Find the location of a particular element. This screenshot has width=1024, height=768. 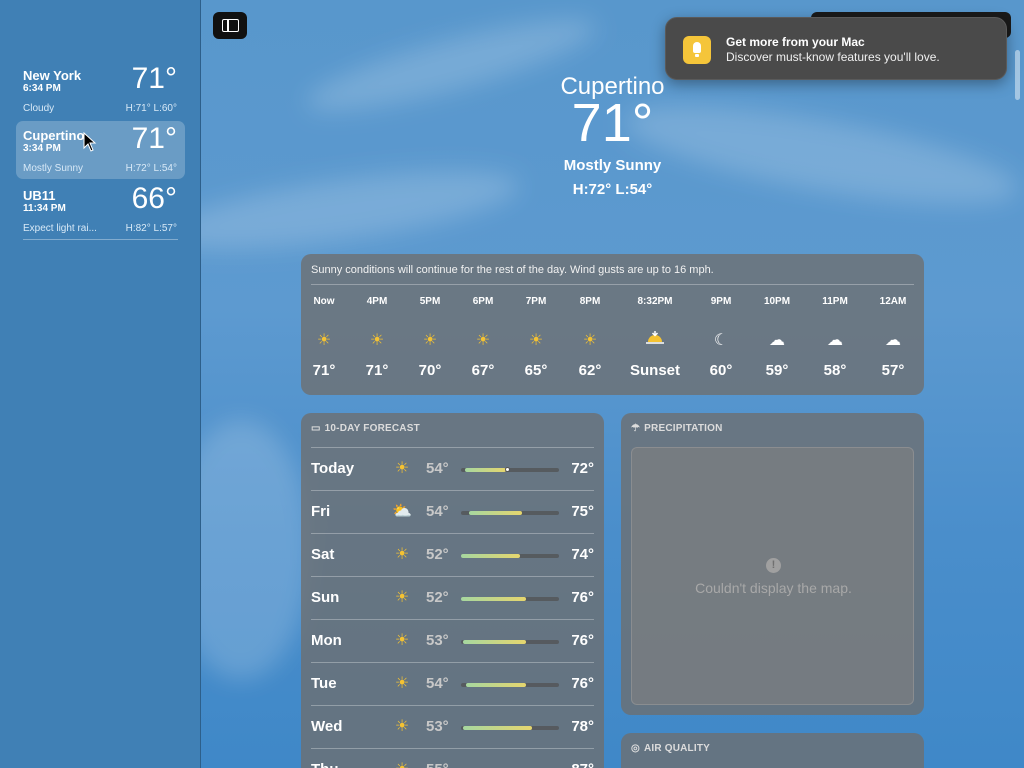

air-quality-icon: ◎ is located at coordinates (635, 748).